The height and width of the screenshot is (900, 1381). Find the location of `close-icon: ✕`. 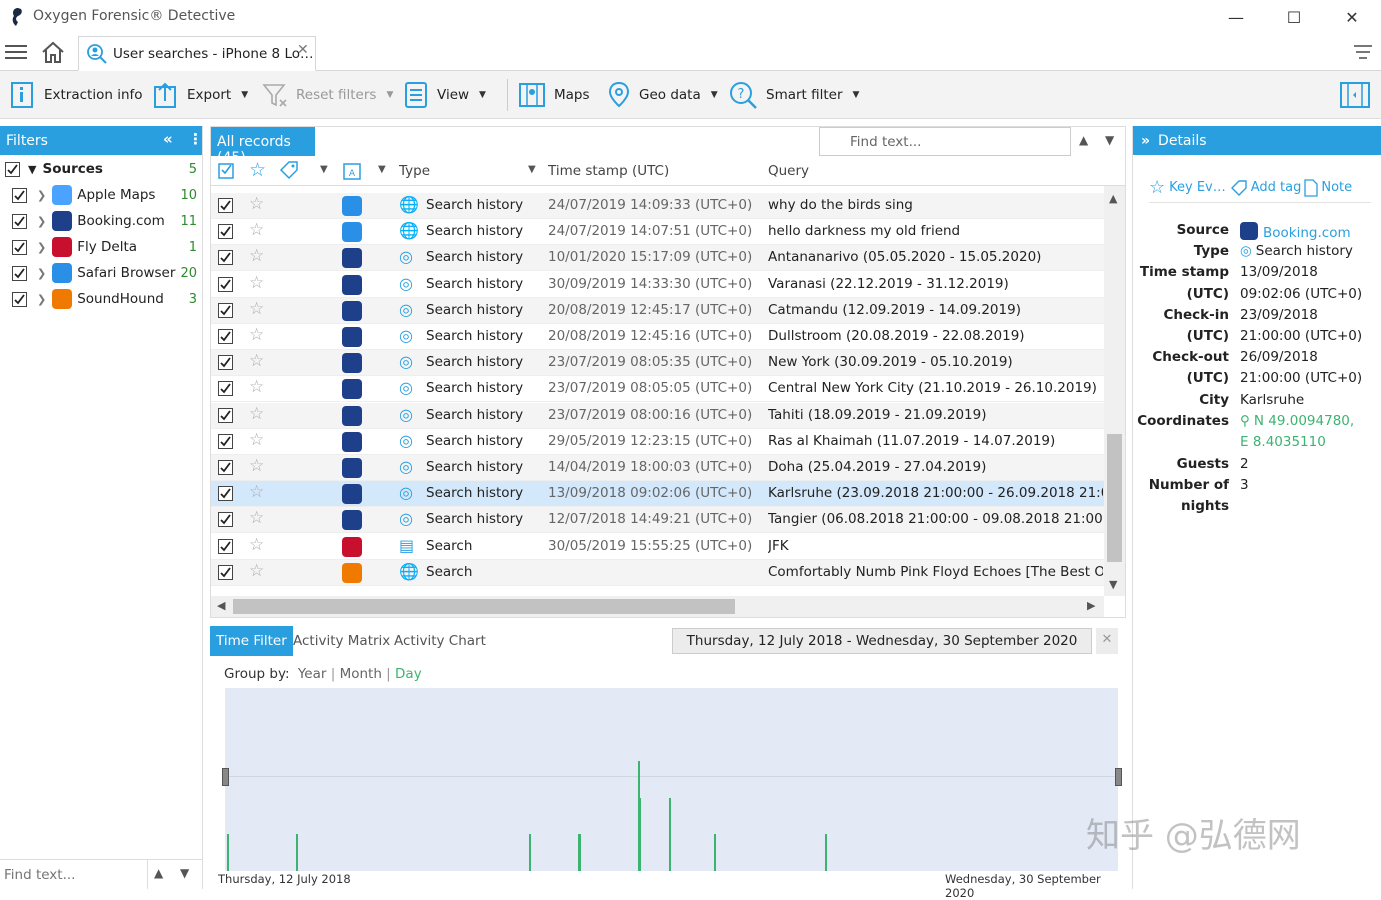

close-icon: ✕ is located at coordinates (1352, 17).